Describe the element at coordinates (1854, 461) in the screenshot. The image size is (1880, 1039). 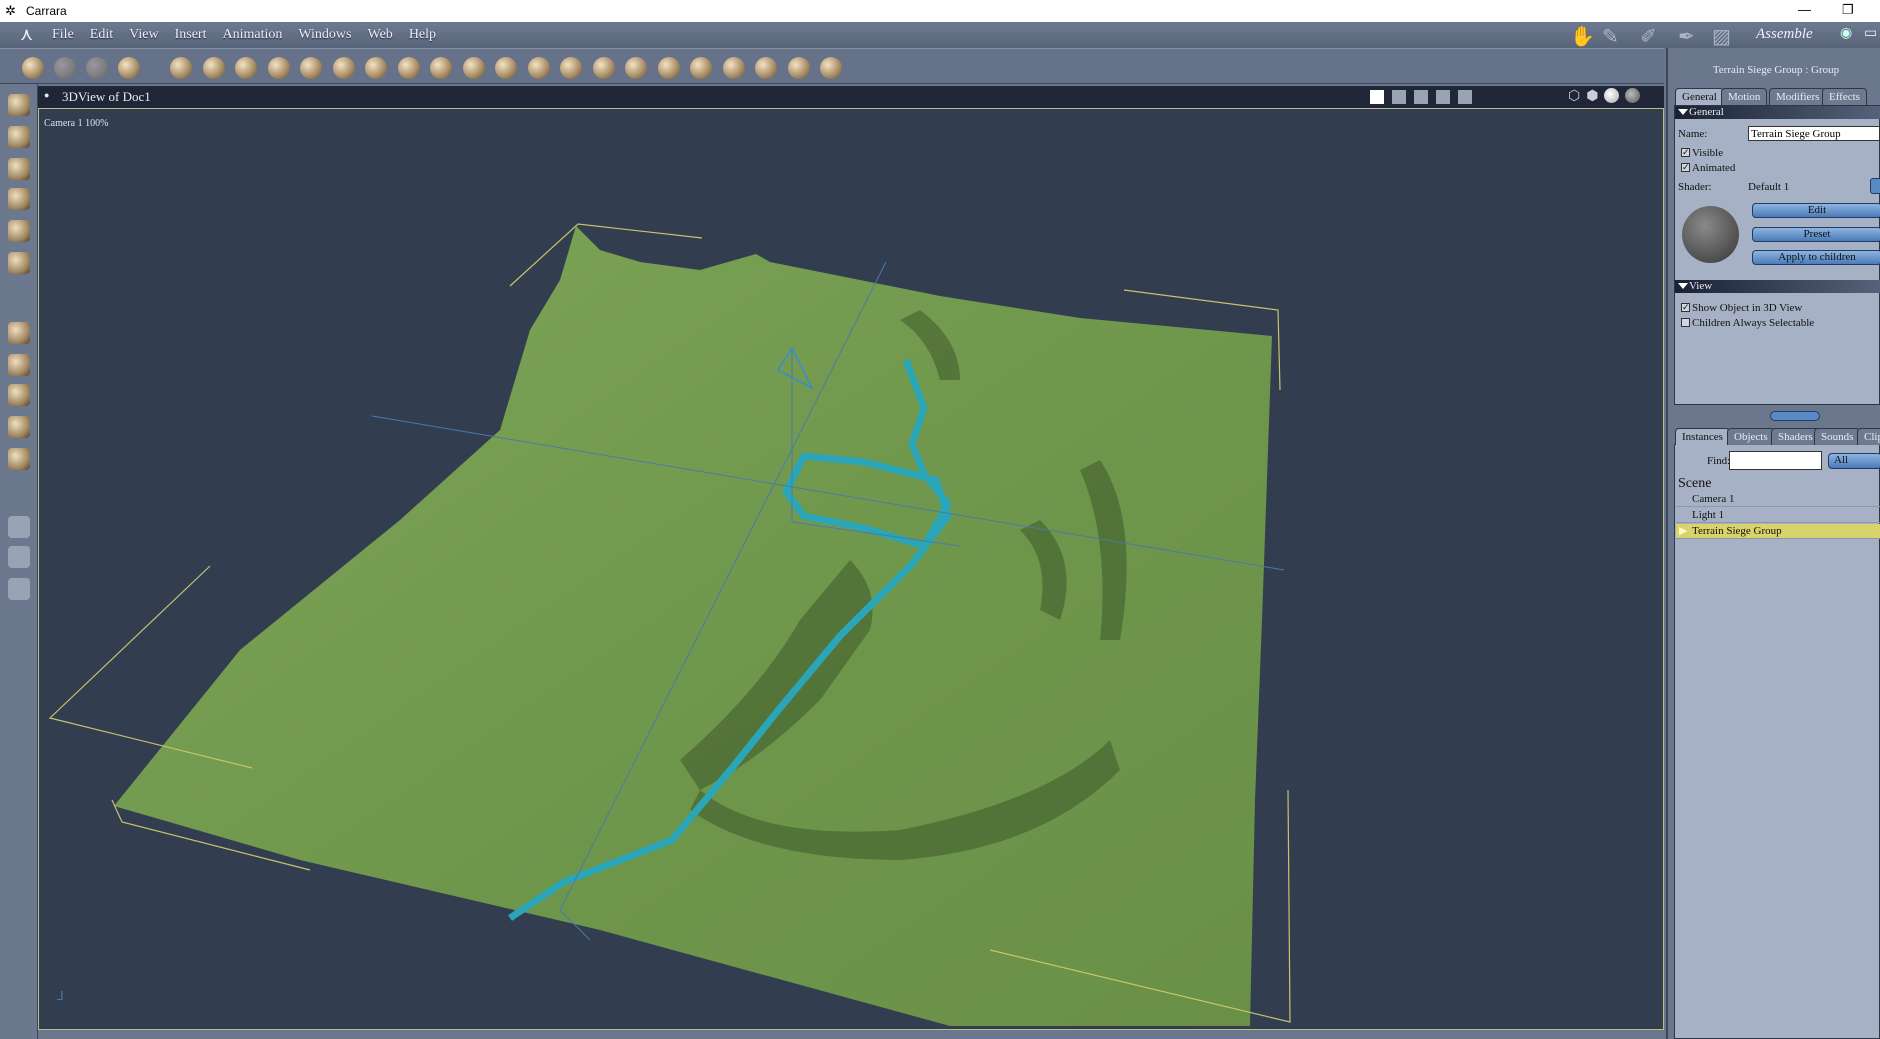
I see `filter-dropdown: All` at that location.